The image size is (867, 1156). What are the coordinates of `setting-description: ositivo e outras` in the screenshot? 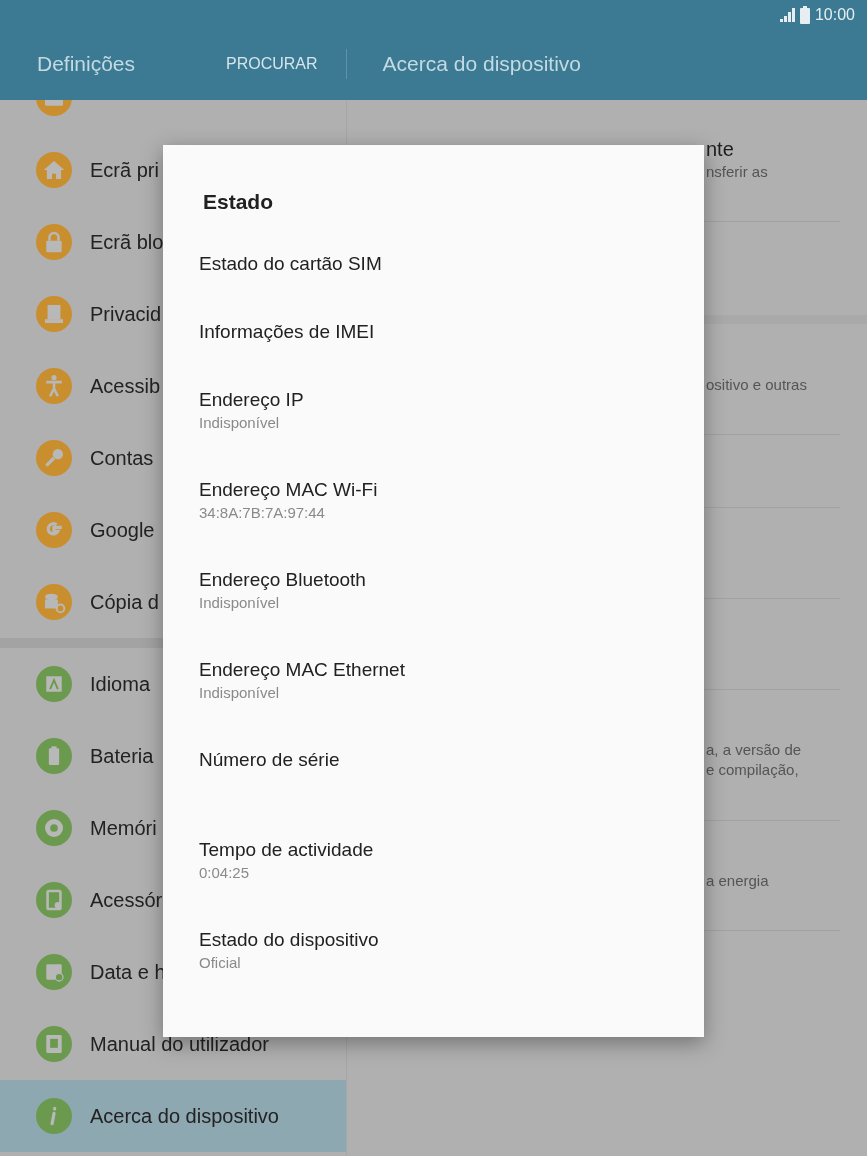 It's located at (756, 385).